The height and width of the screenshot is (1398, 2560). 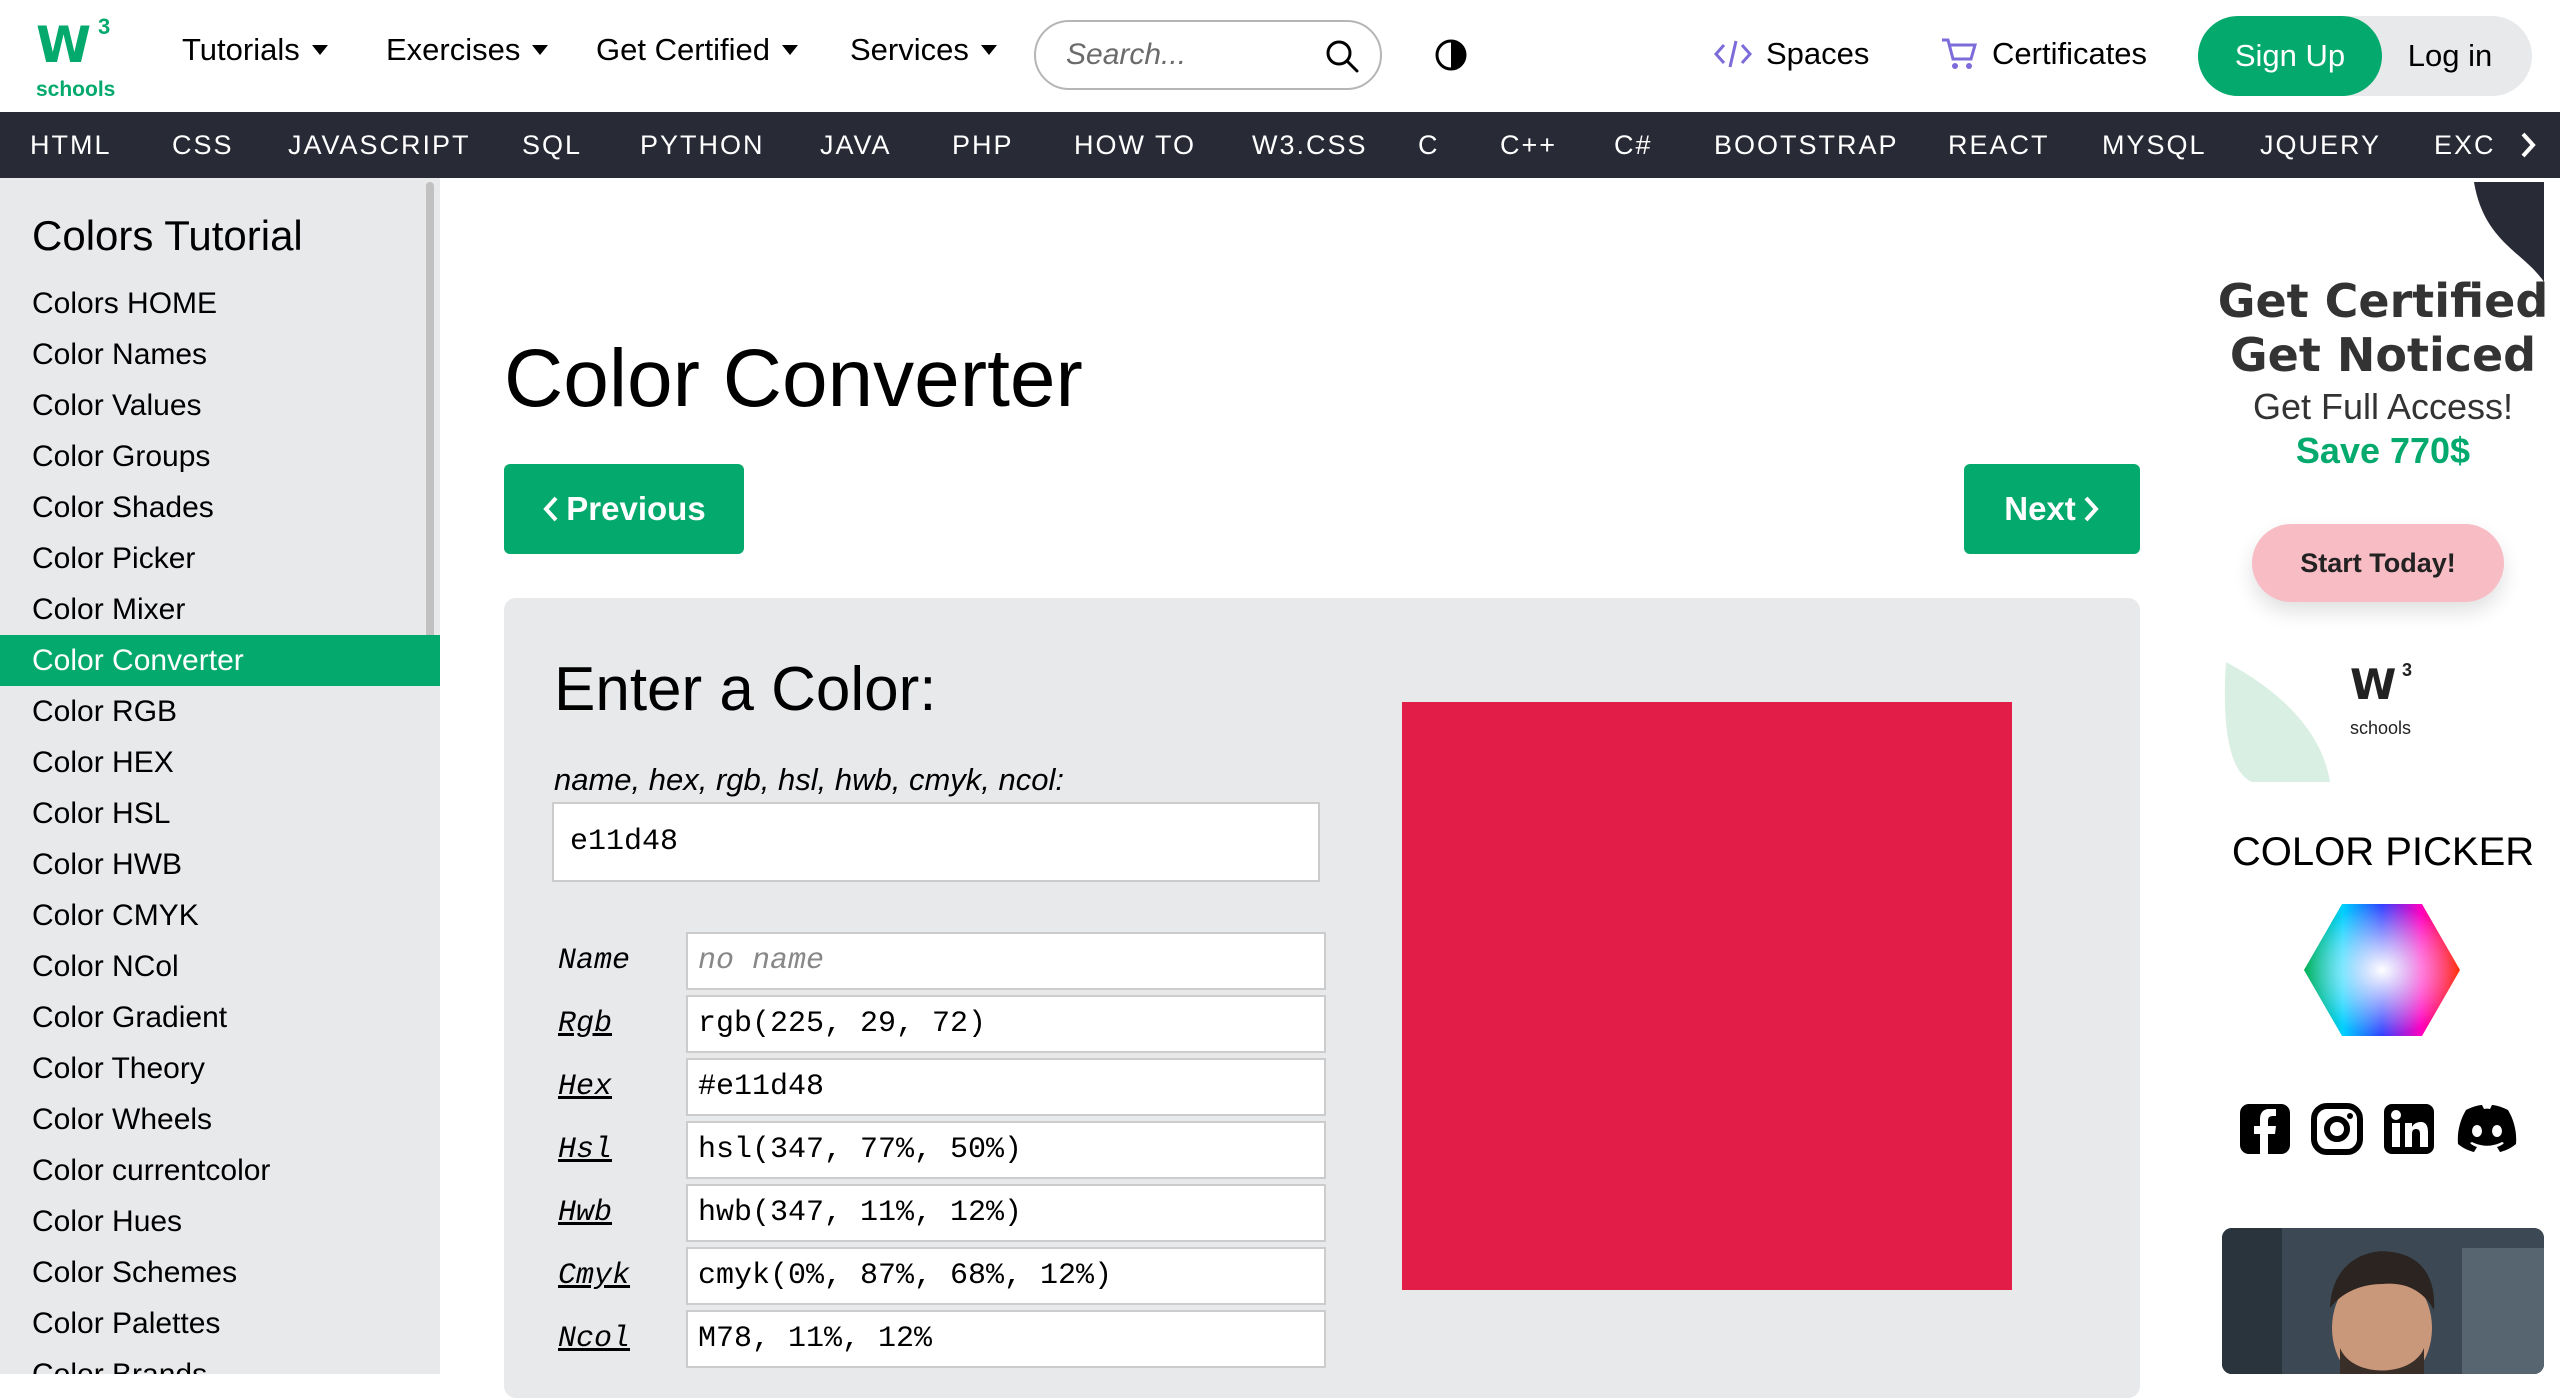 What do you see at coordinates (220, 1068) in the screenshot?
I see `sidebar-item: Color Theory` at bounding box center [220, 1068].